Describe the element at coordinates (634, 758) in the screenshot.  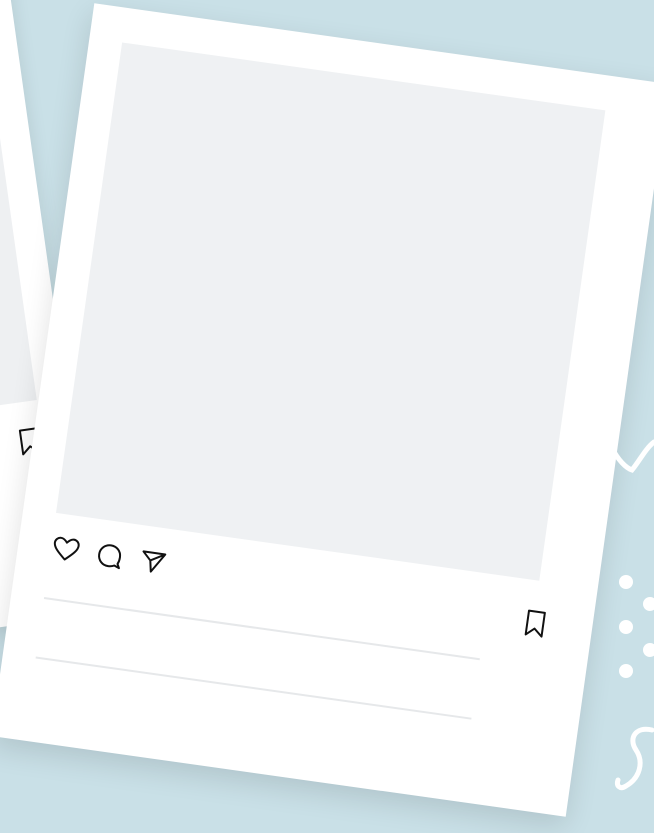
I see `swirl-doodle-icon` at that location.